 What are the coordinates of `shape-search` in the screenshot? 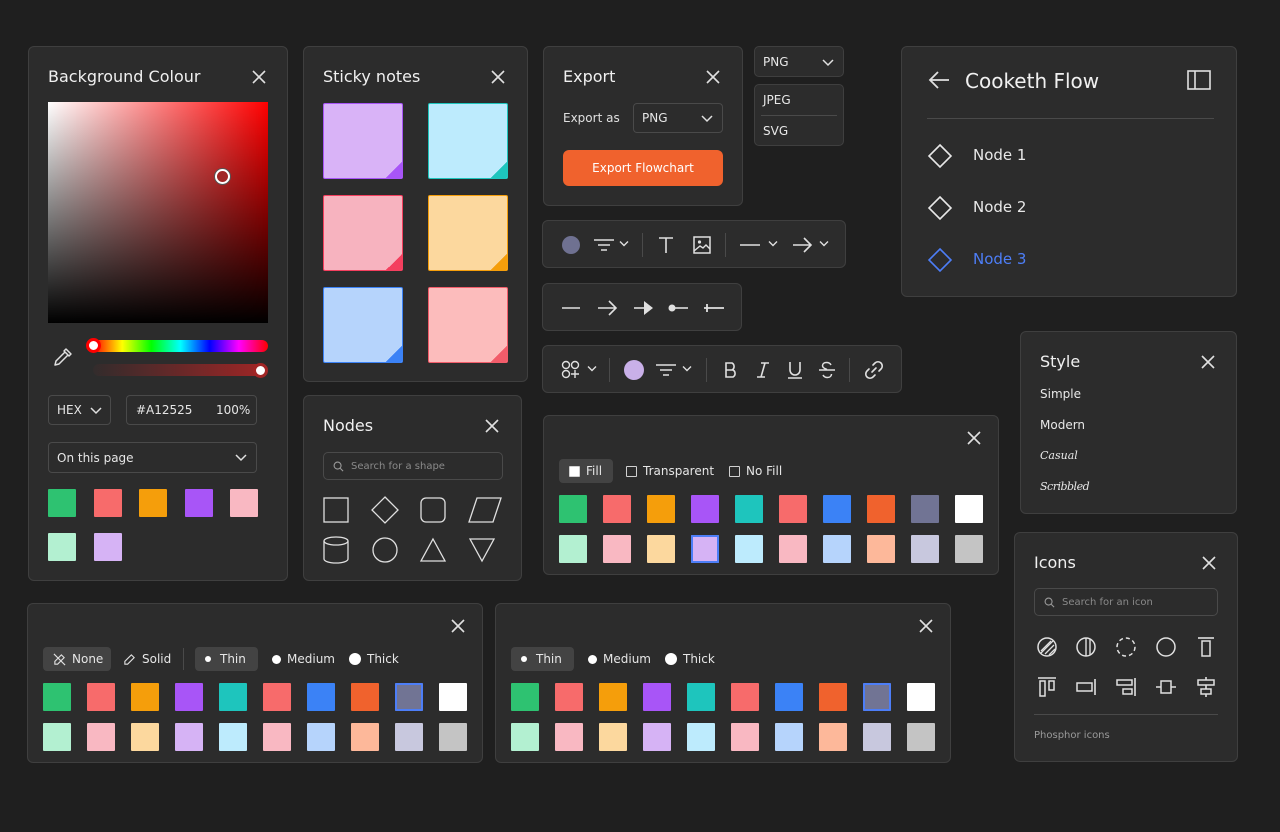 It's located at (413, 466).